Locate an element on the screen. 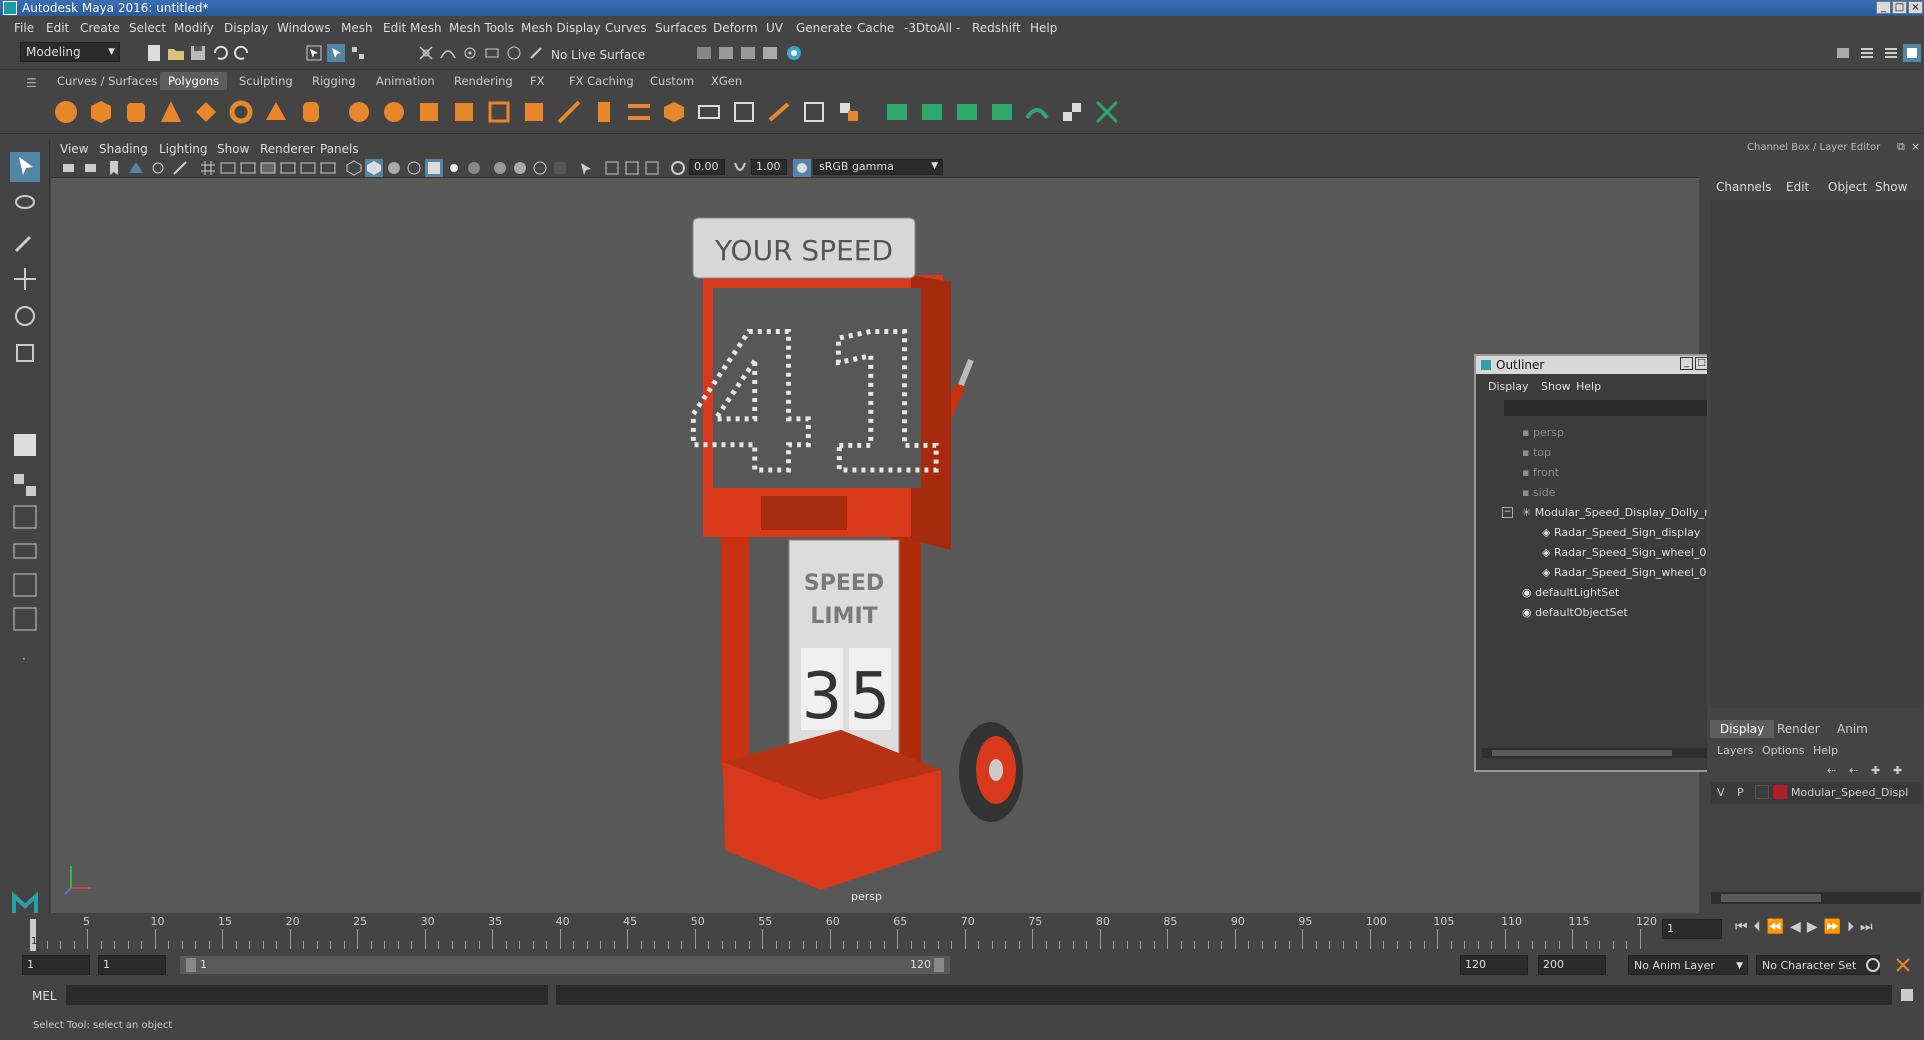 This screenshot has width=1924, height=1040. separate-icon is located at coordinates (394, 112).